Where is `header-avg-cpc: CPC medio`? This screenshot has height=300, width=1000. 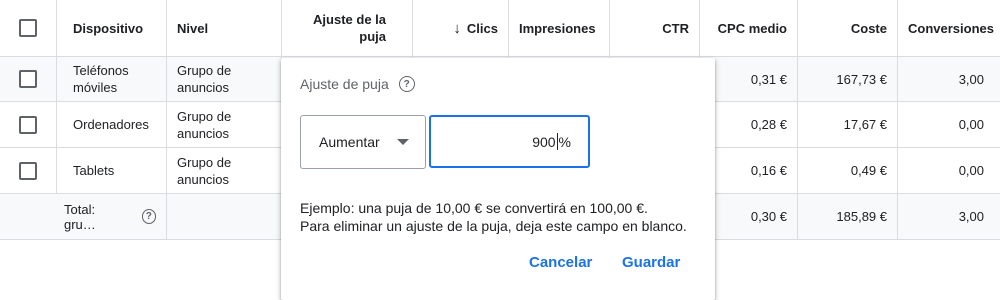
header-avg-cpc: CPC medio is located at coordinates (749, 28).